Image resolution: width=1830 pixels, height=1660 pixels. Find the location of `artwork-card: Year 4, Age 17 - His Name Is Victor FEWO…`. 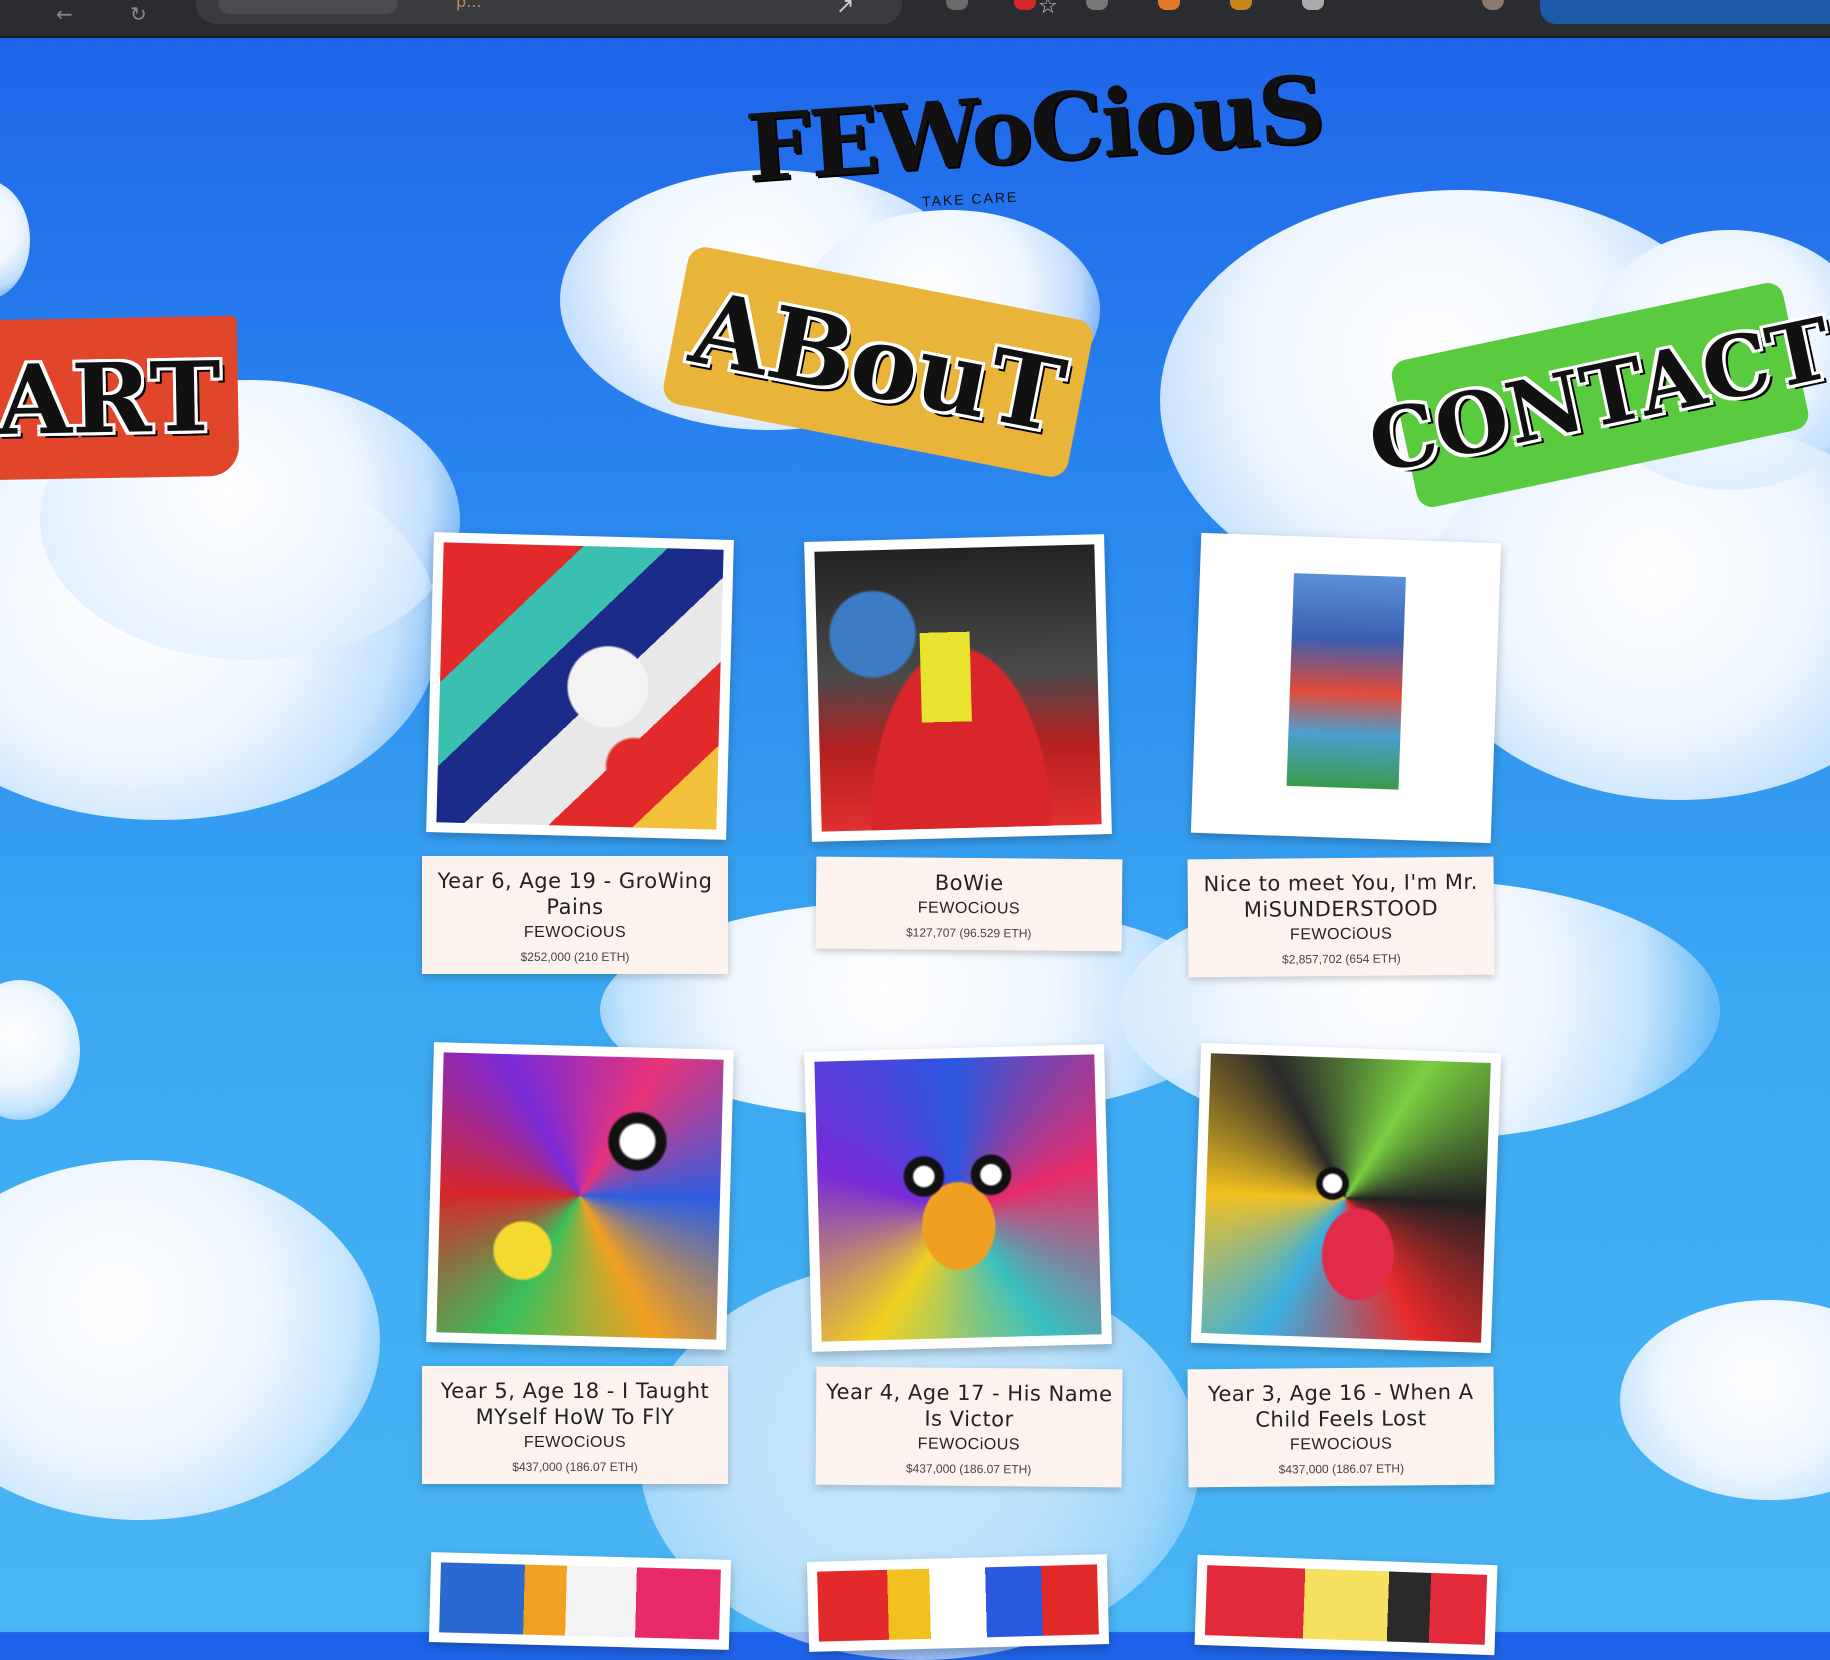

artwork-card: Year 4, Age 17 - His Name Is Victor FEWO… is located at coordinates (969, 1427).